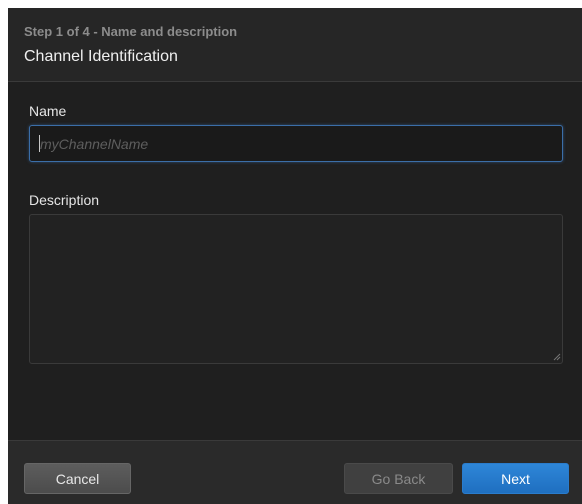 Image resolution: width=582 pixels, height=504 pixels. Describe the element at coordinates (398, 478) in the screenshot. I see `go-back-button: Go Back` at that location.